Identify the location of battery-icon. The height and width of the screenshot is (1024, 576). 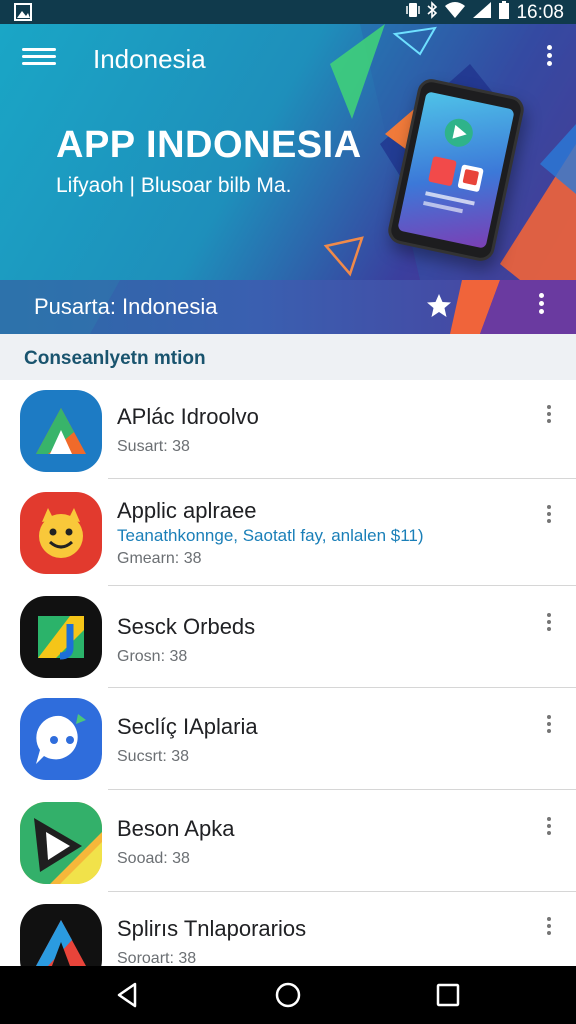
(504, 13).